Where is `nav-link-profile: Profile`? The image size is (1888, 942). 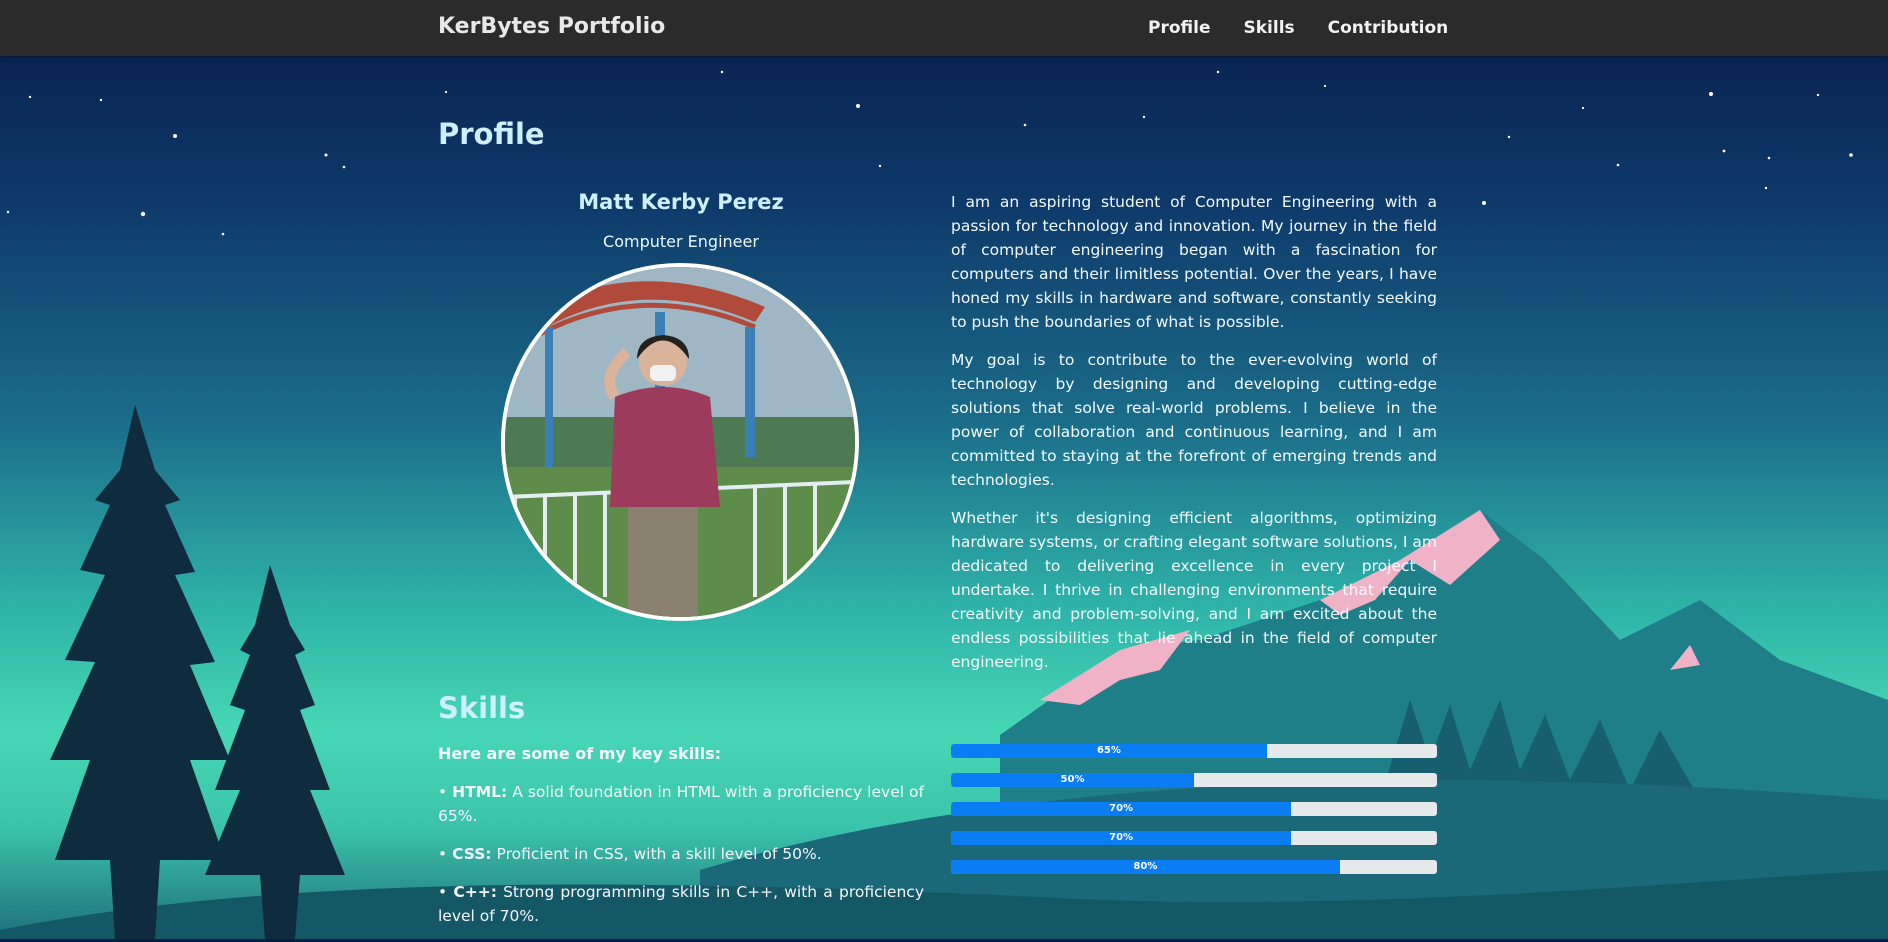 nav-link-profile: Profile is located at coordinates (1179, 28).